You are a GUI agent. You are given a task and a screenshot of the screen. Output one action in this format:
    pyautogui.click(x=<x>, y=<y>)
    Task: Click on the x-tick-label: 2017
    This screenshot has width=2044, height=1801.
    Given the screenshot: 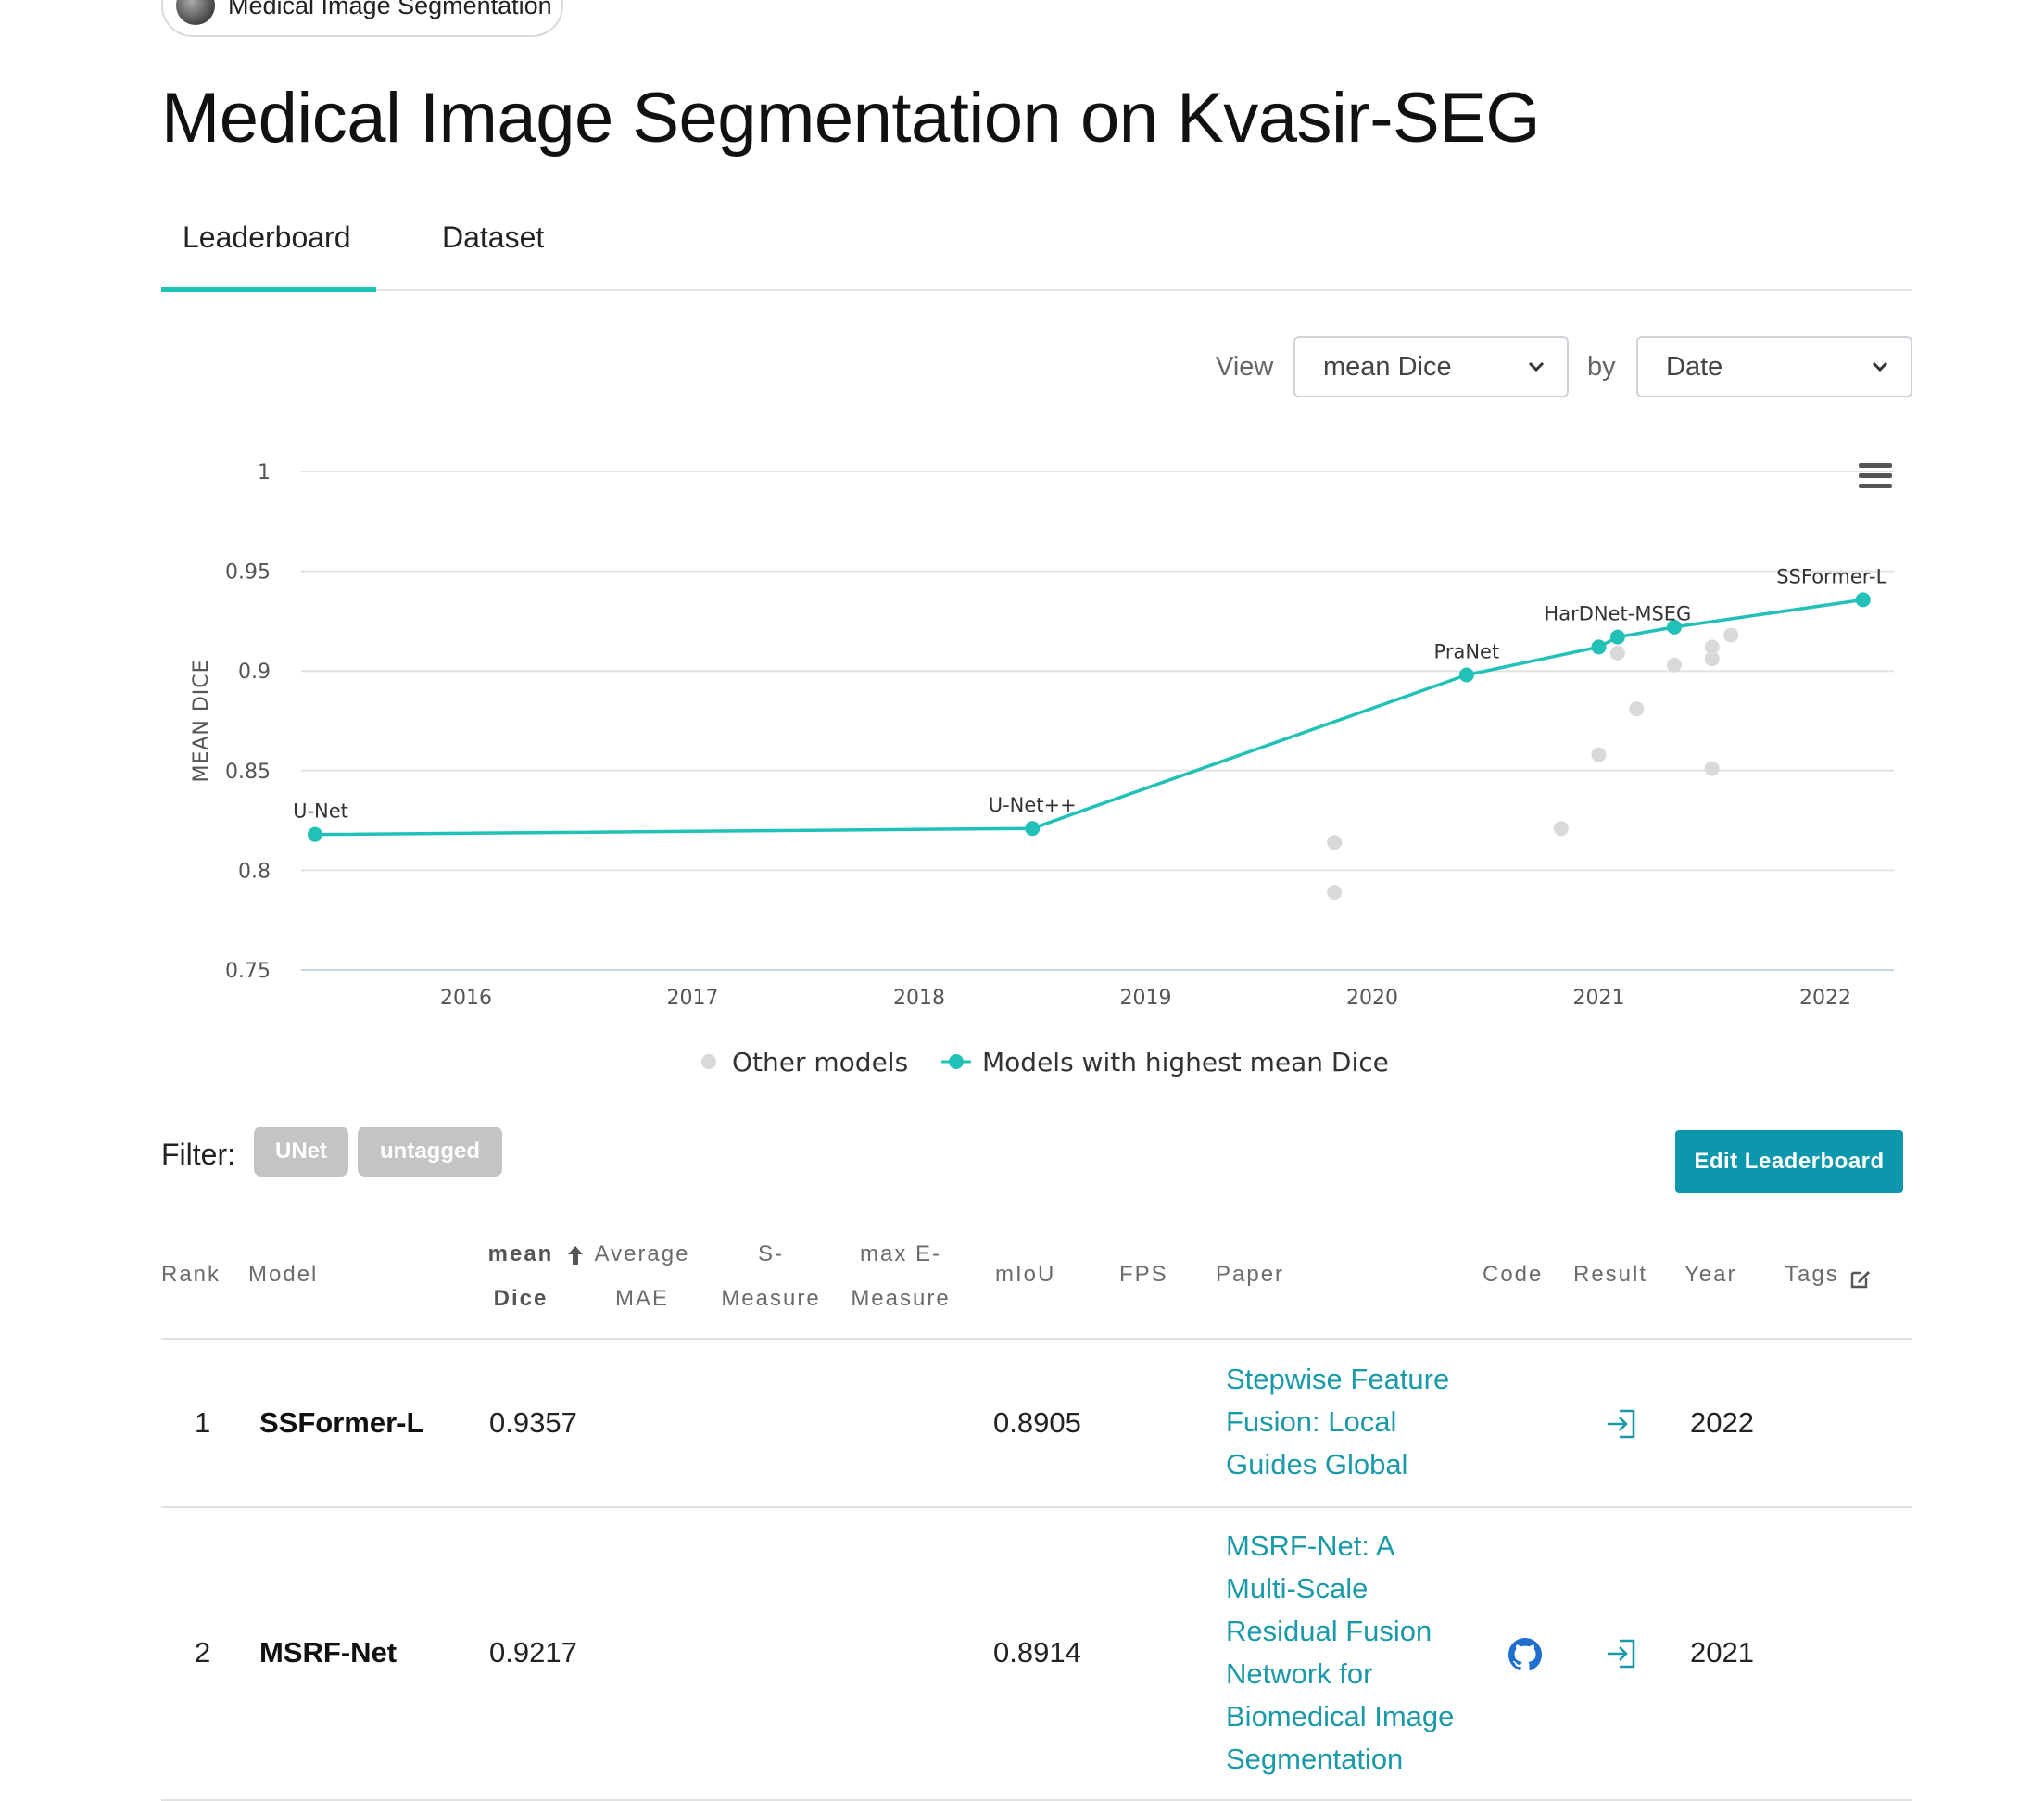 What is the action you would take?
    pyautogui.click(x=693, y=998)
    